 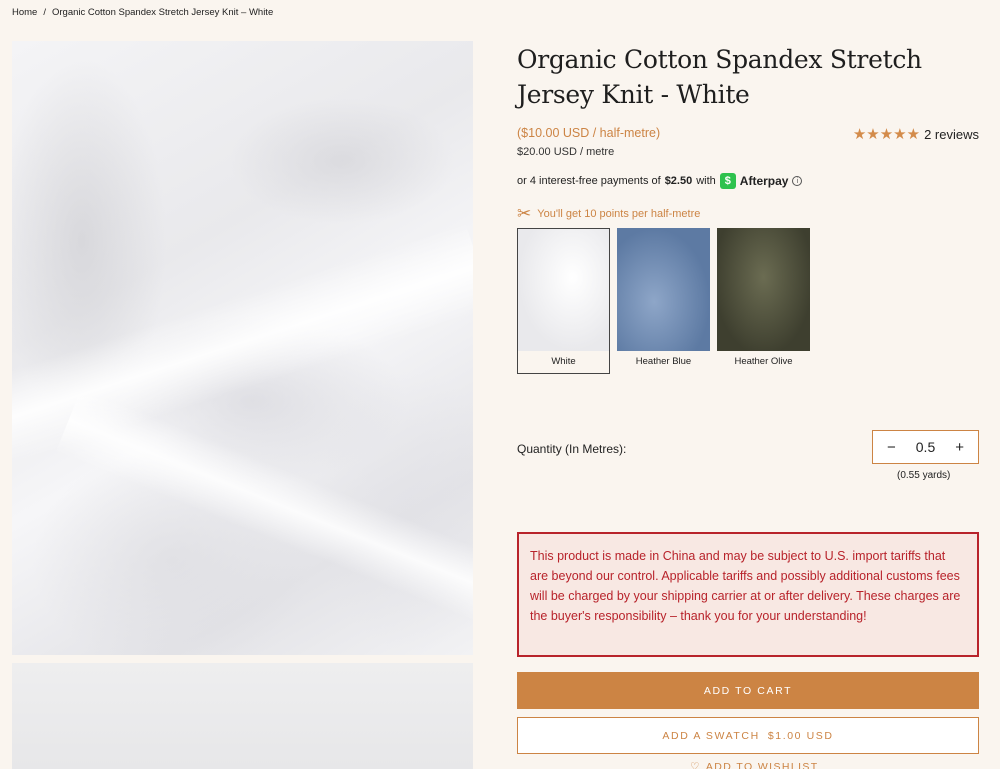 What do you see at coordinates (748, 690) in the screenshot?
I see `add-to-cart-button: ADD TO CART` at bounding box center [748, 690].